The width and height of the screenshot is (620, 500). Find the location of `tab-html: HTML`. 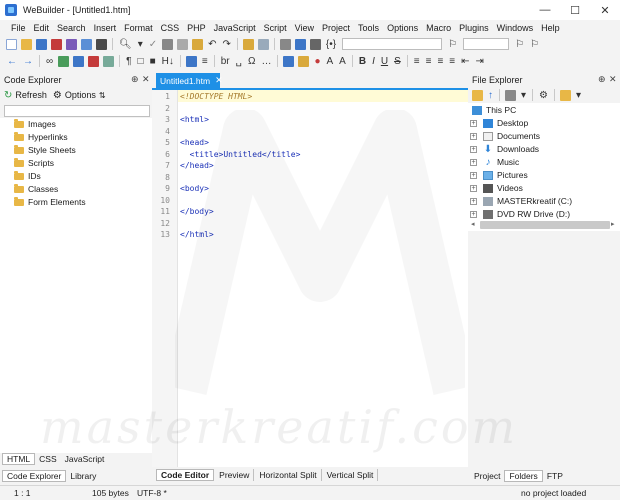

tab-html: HTML is located at coordinates (19, 459).